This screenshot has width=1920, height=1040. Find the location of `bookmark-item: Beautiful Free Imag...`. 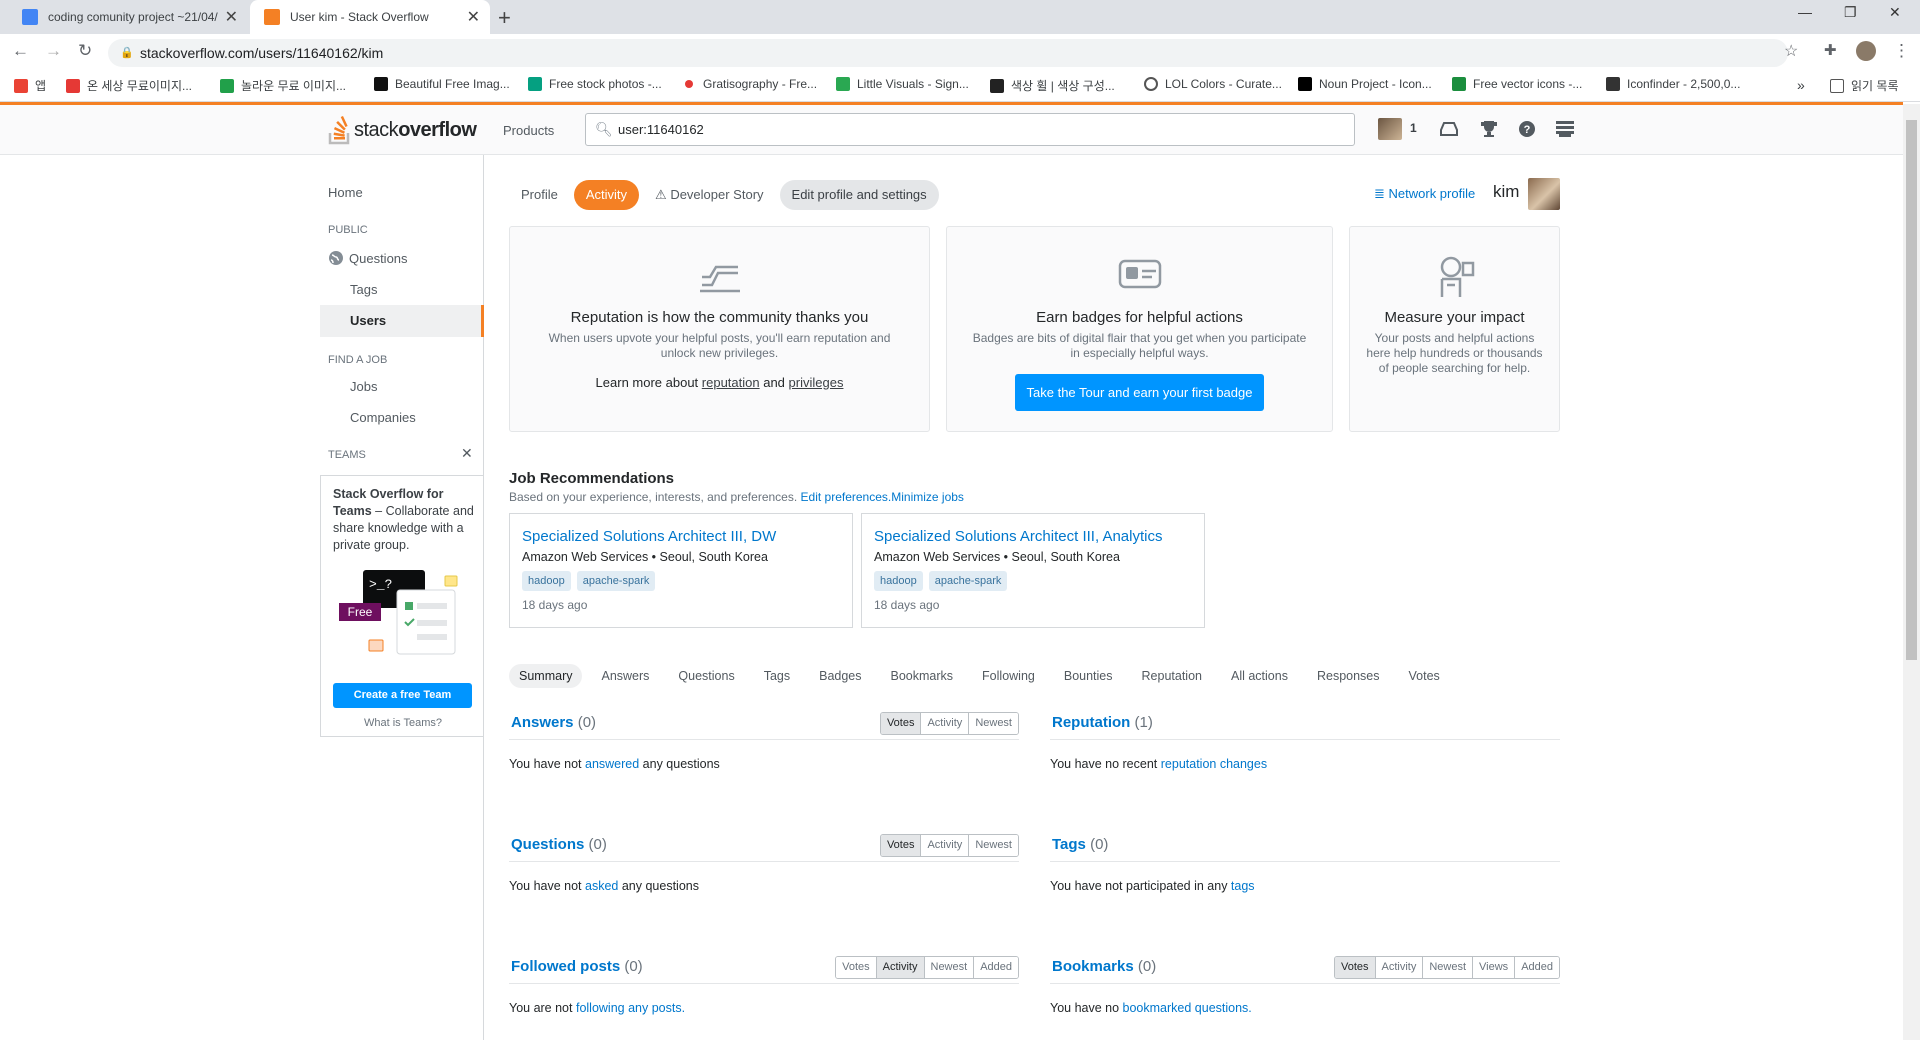

bookmark-item: Beautiful Free Imag... is located at coordinates (442, 84).